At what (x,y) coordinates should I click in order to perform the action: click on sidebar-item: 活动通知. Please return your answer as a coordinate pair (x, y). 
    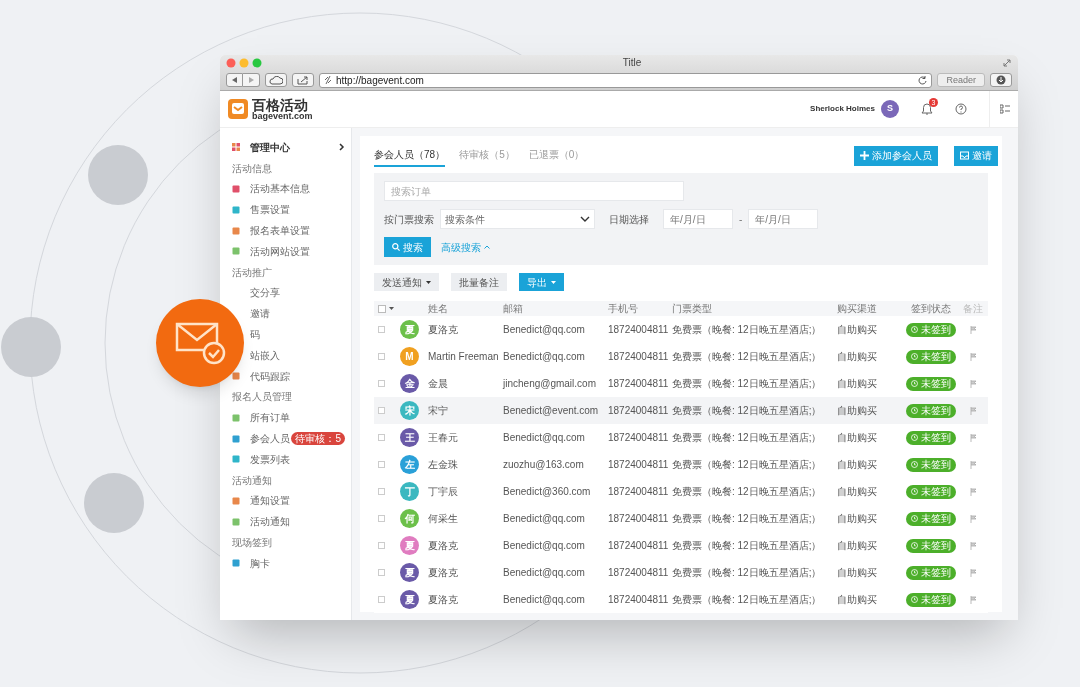
    Looking at the image, I should click on (297, 522).